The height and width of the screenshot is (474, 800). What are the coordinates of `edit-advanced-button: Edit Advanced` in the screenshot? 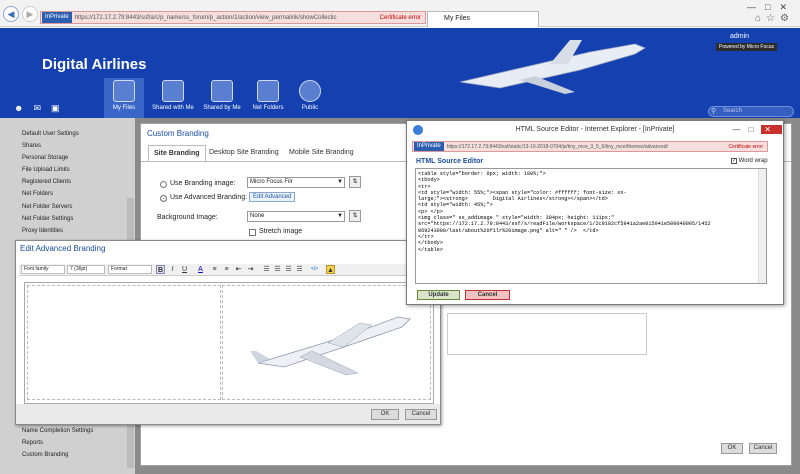 It's located at (272, 197).